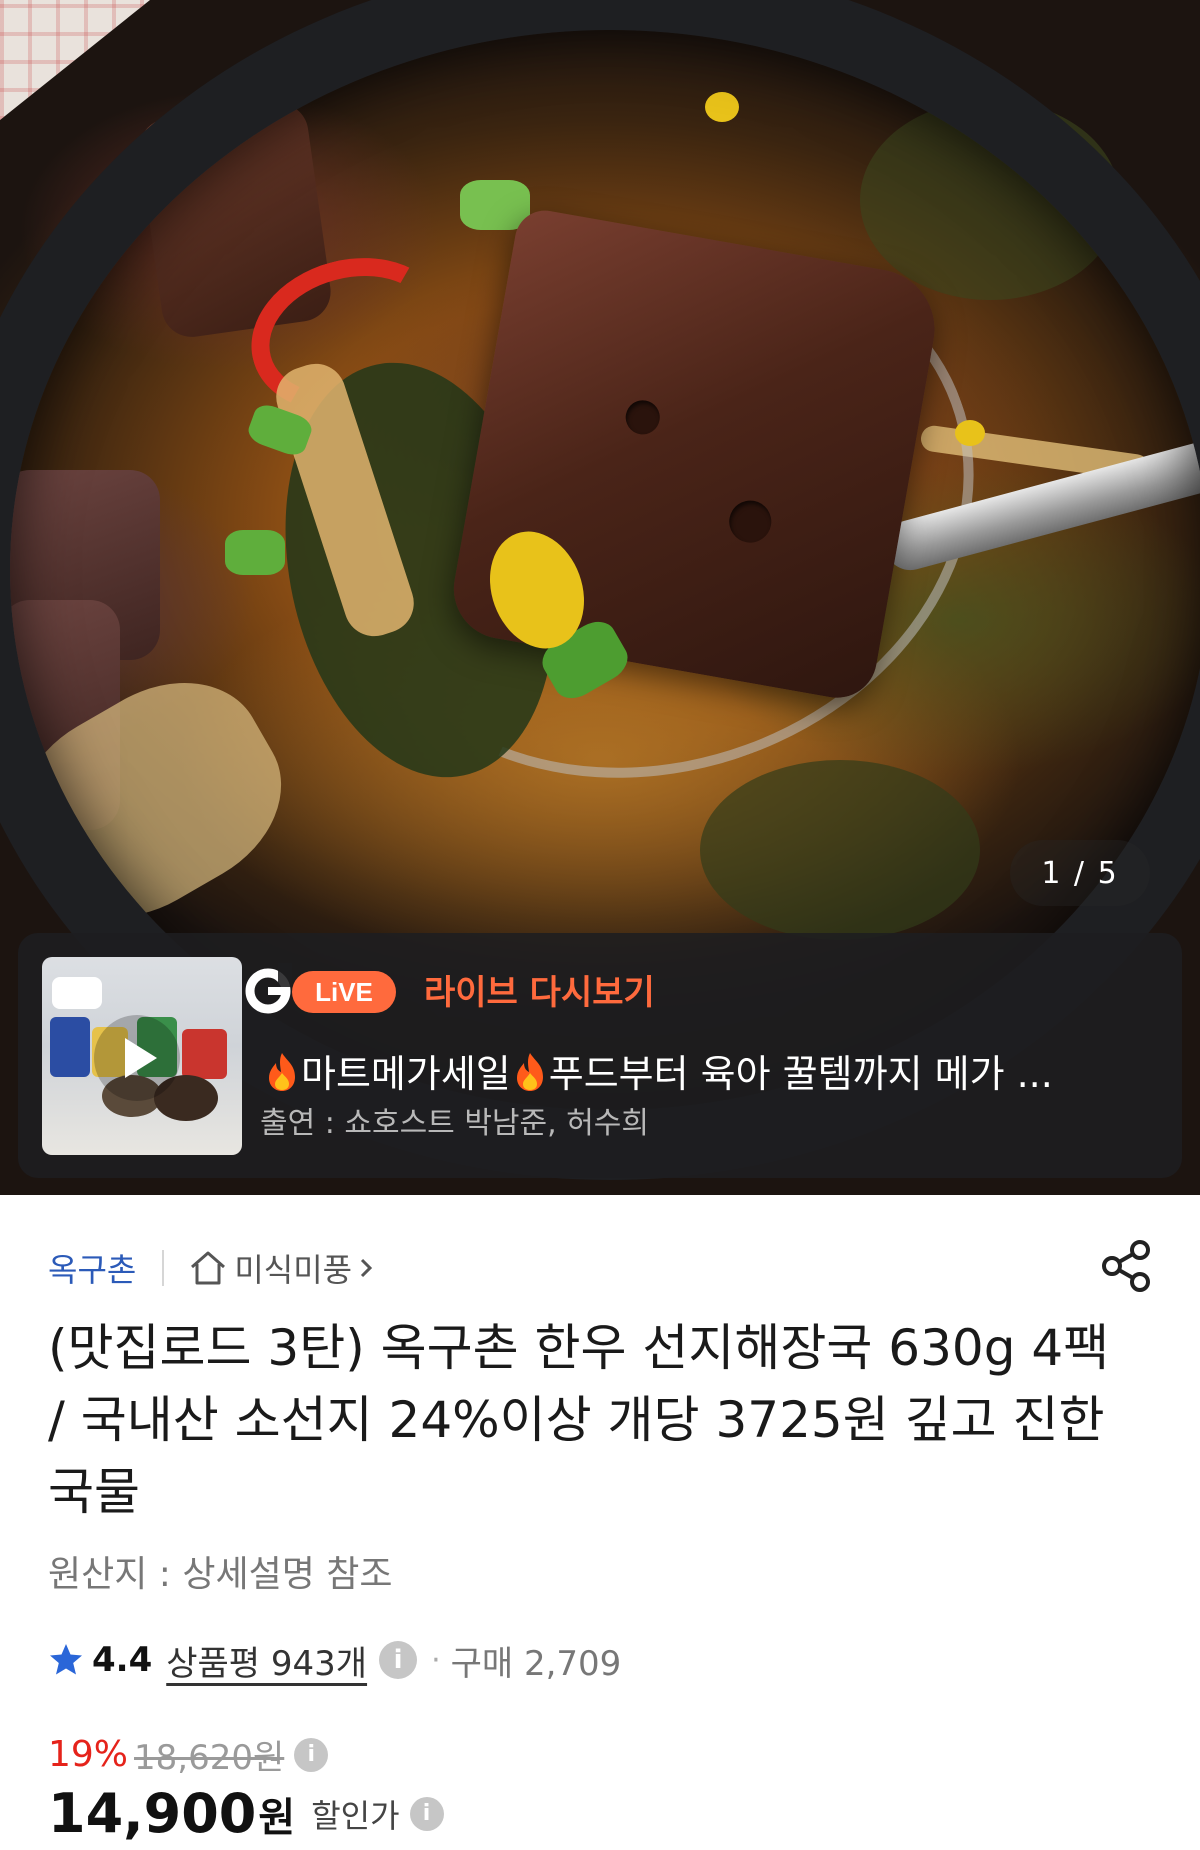 Image resolution: width=1200 pixels, height=1850 pixels. What do you see at coordinates (75, 60) in the screenshot?
I see `tablecloth-corner` at bounding box center [75, 60].